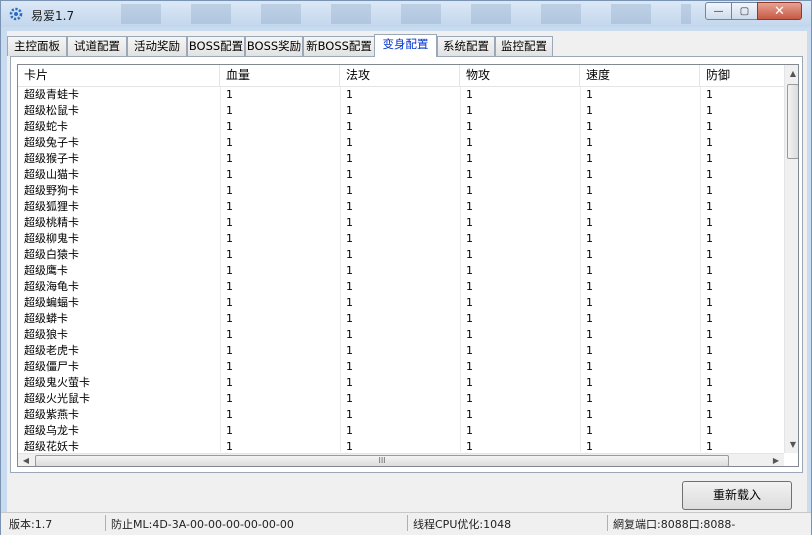  Describe the element at coordinates (776, 460) in the screenshot. I see `scroll-right-icon: ▶` at that location.